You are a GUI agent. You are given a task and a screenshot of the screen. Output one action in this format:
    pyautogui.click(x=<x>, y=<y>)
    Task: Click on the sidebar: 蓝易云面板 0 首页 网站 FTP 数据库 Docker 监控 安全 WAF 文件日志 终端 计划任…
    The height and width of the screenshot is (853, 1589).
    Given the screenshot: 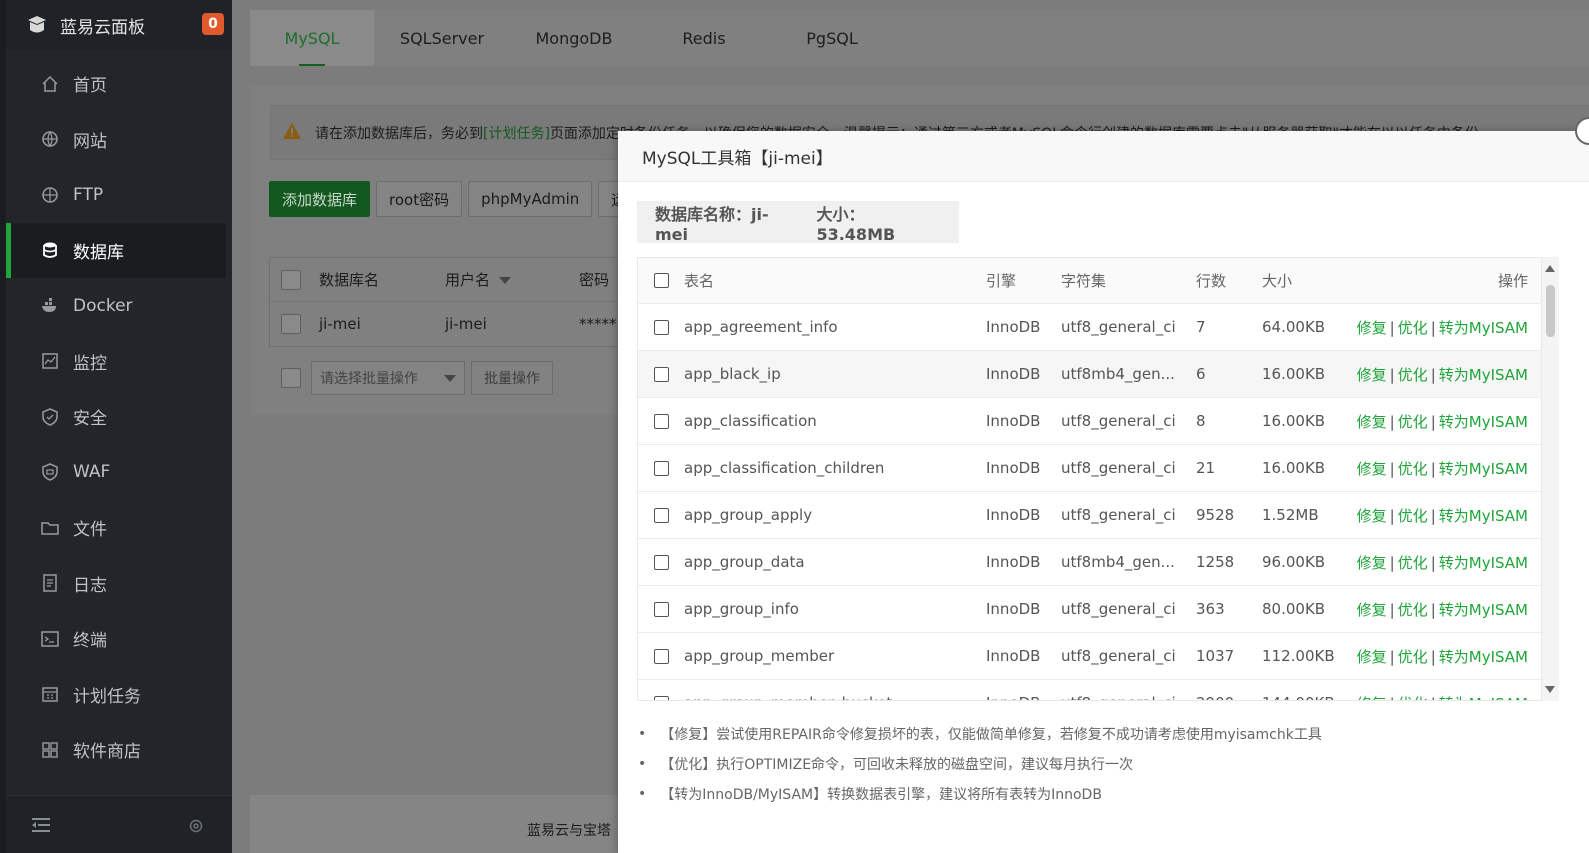 What is the action you would take?
    pyautogui.click(x=116, y=426)
    